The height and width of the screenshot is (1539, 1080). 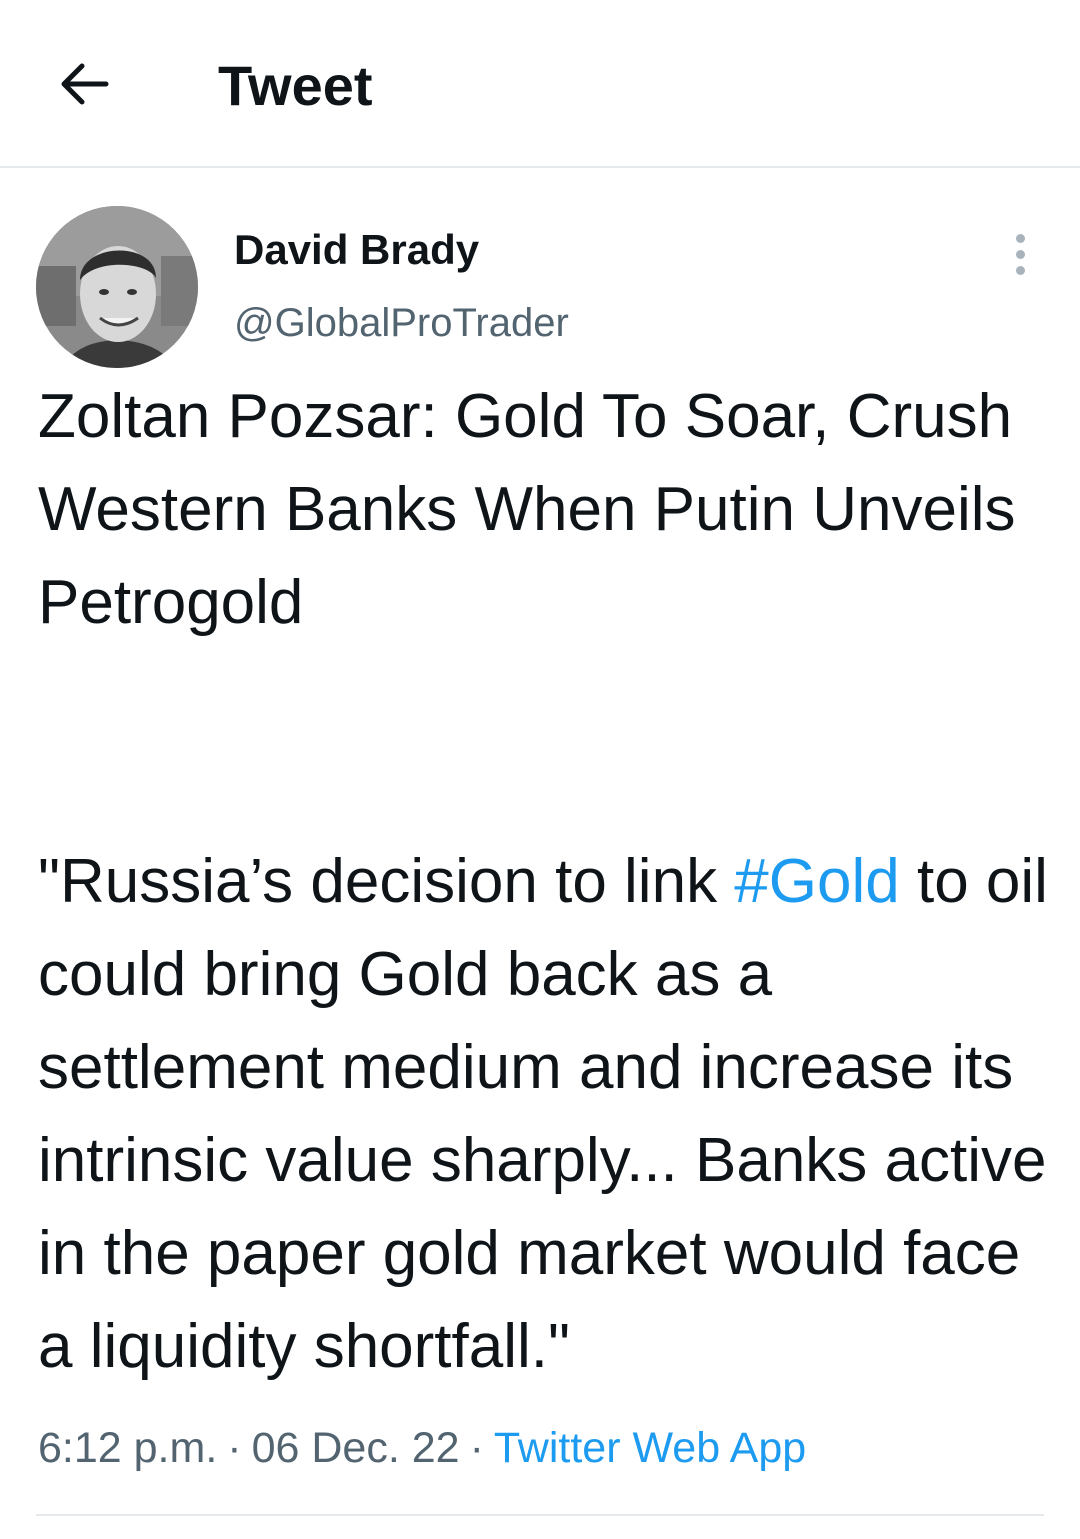 What do you see at coordinates (356, 250) in the screenshot?
I see `author-name: David Brady` at bounding box center [356, 250].